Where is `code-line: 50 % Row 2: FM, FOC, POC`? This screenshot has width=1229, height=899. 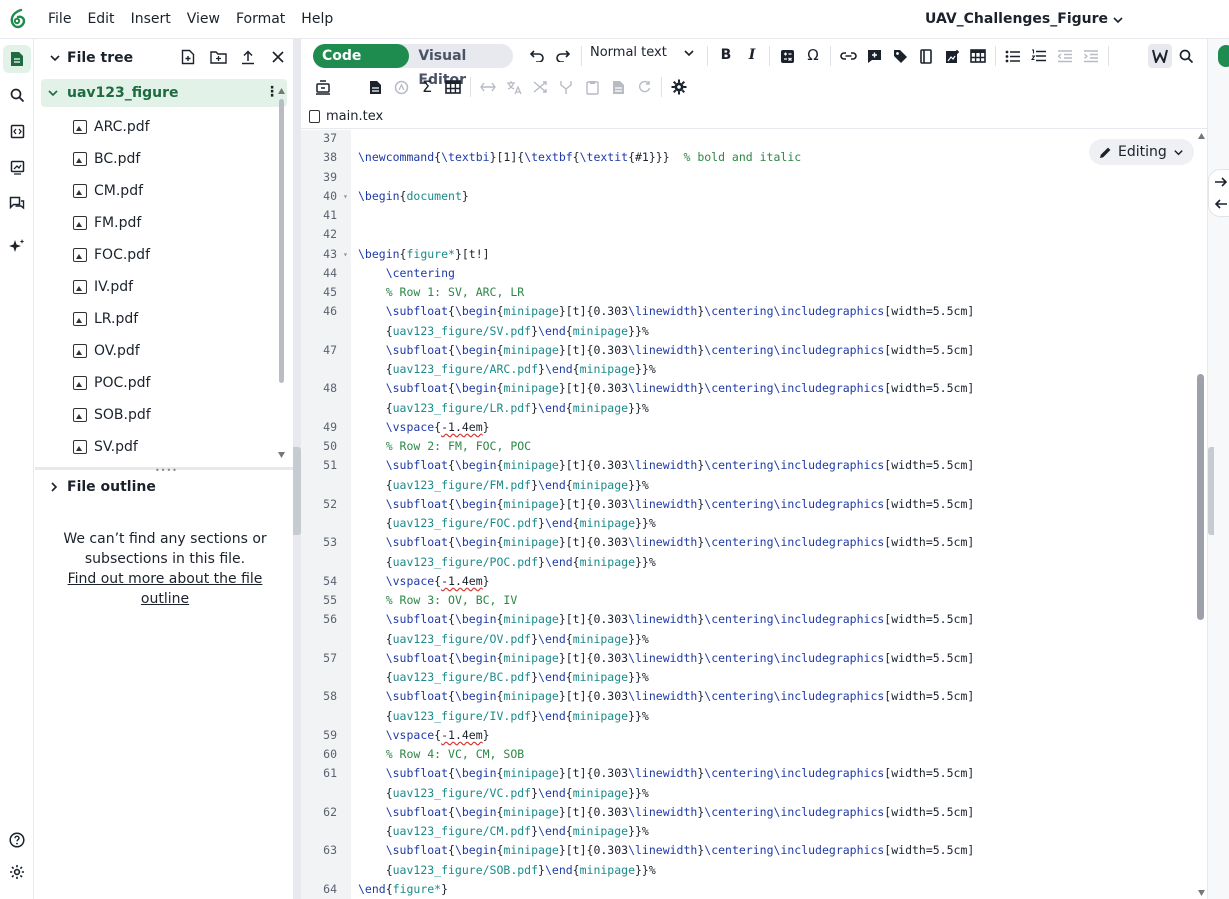
code-line: 50 % Row 2: FM, FOC, POC is located at coordinates (750, 446).